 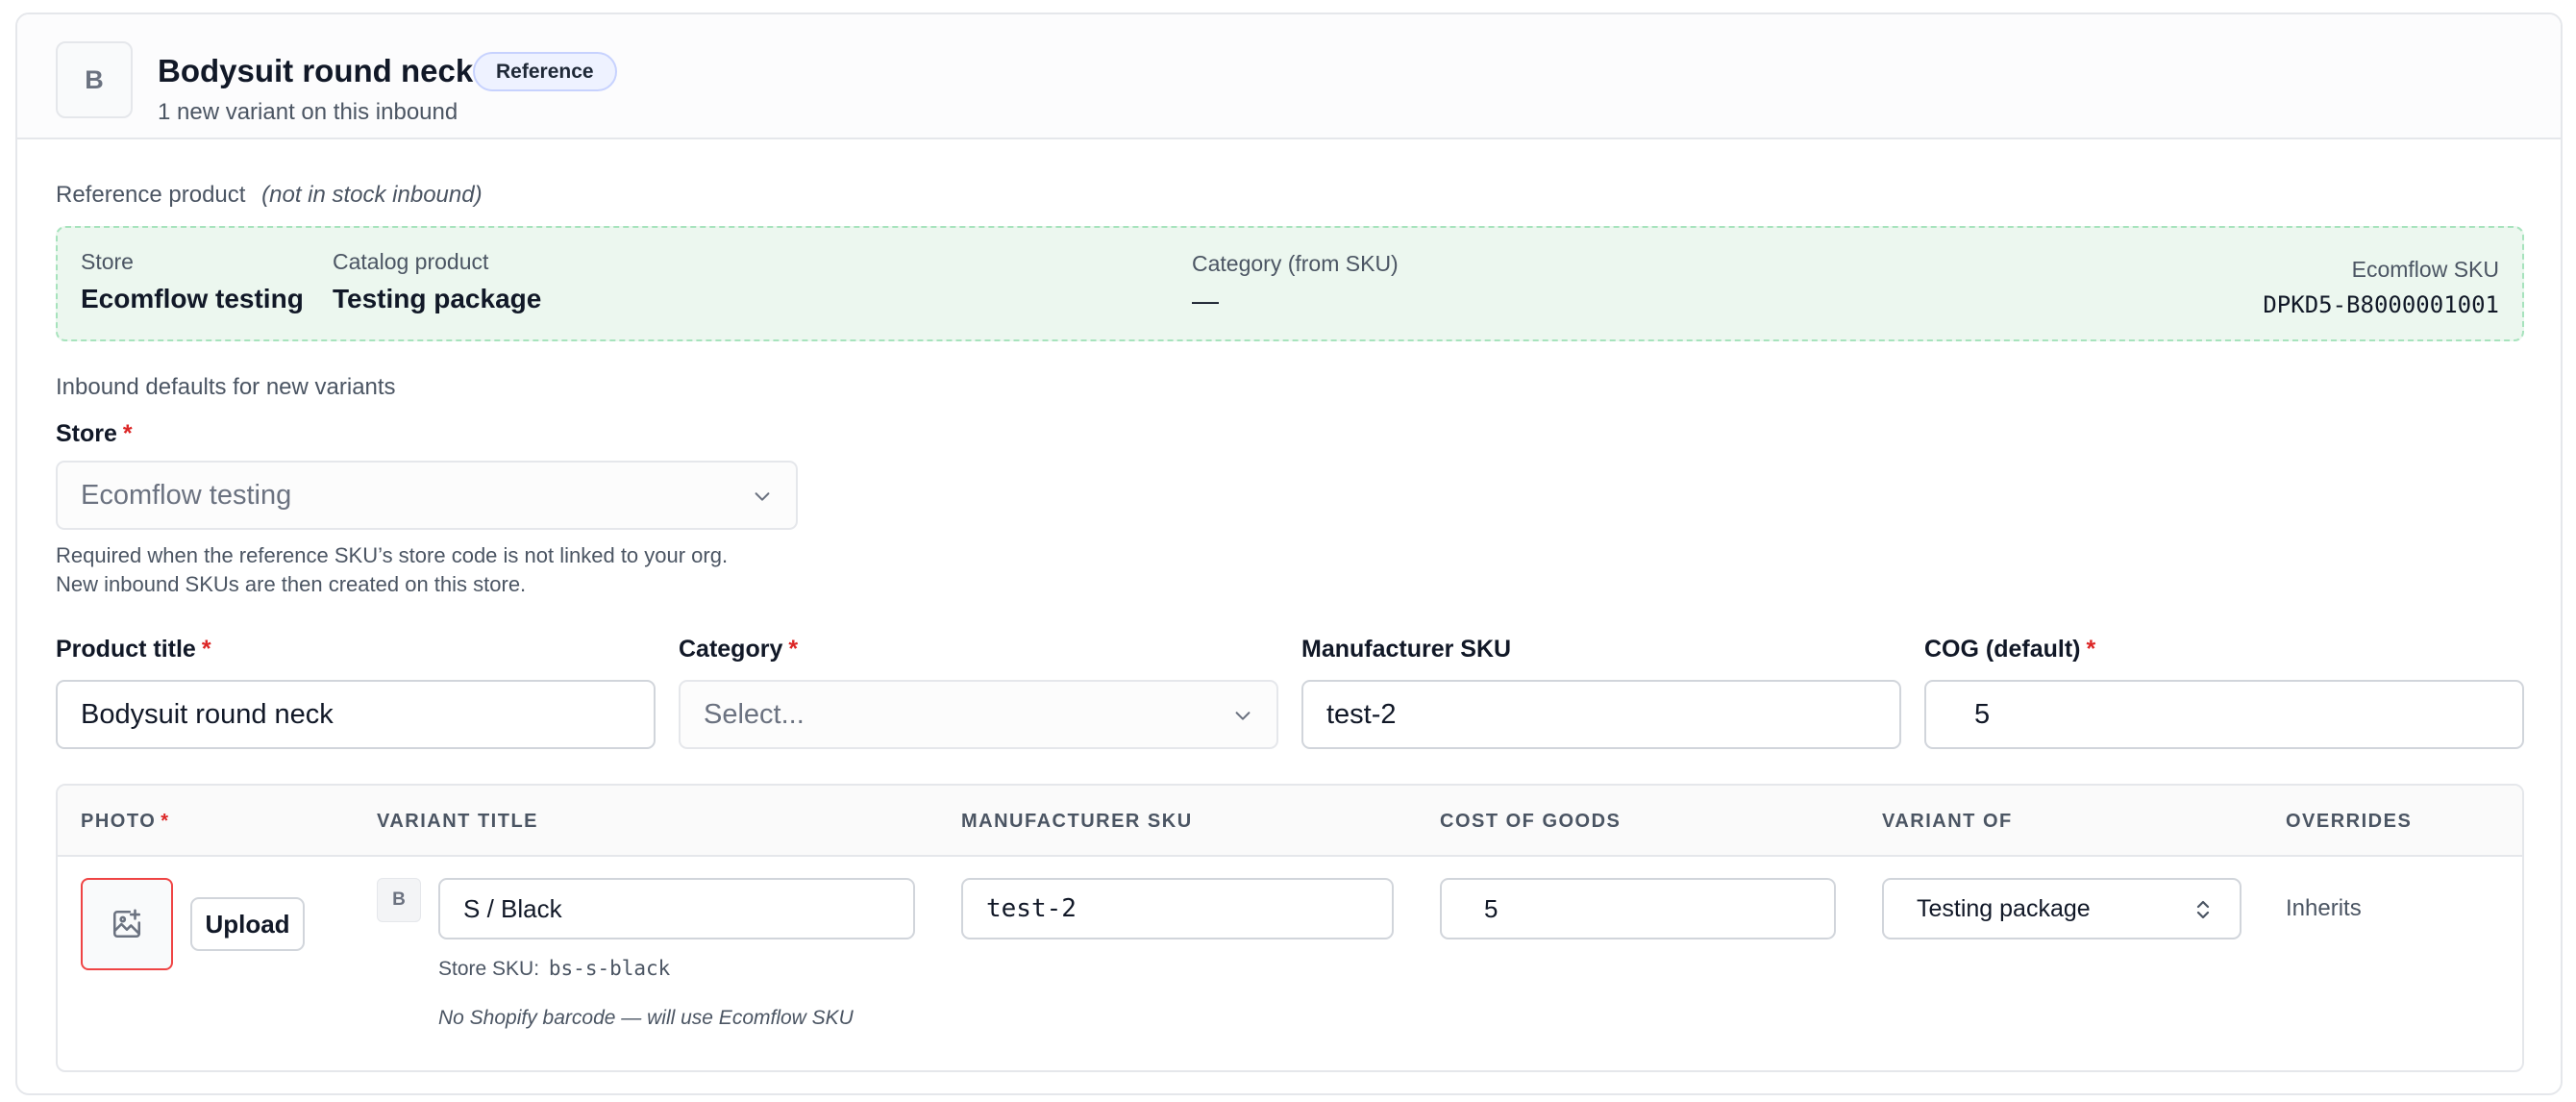 What do you see at coordinates (513, 908) in the screenshot?
I see `variant-title-value: S / Black` at bounding box center [513, 908].